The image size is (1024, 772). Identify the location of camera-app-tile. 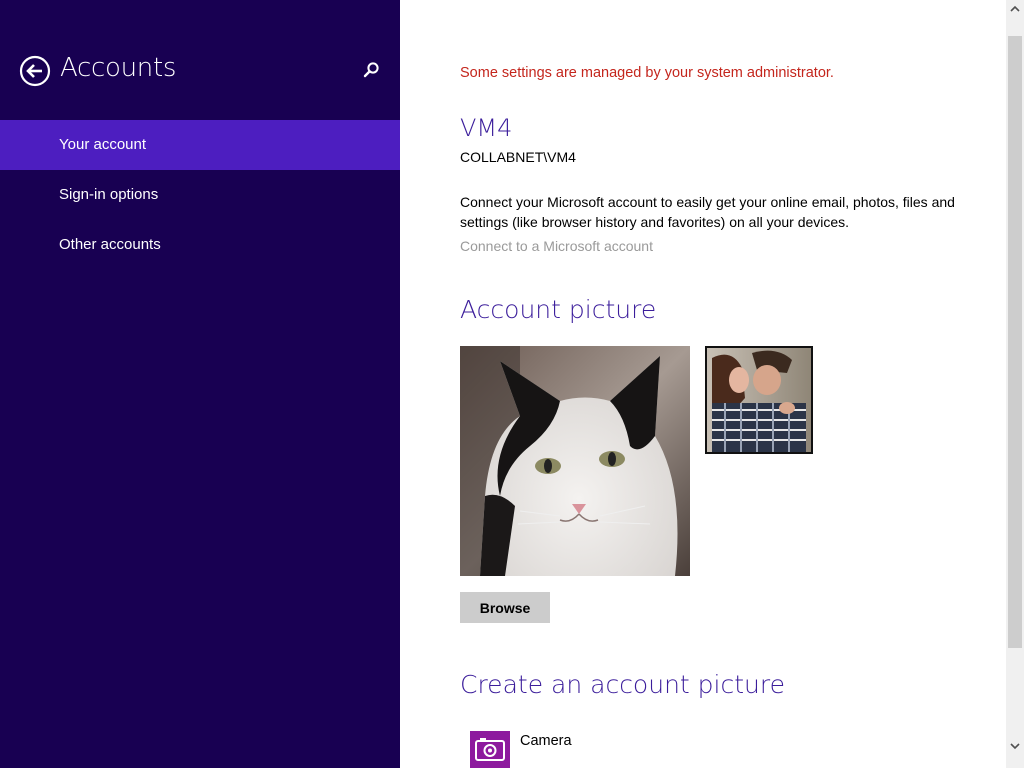
(490, 749).